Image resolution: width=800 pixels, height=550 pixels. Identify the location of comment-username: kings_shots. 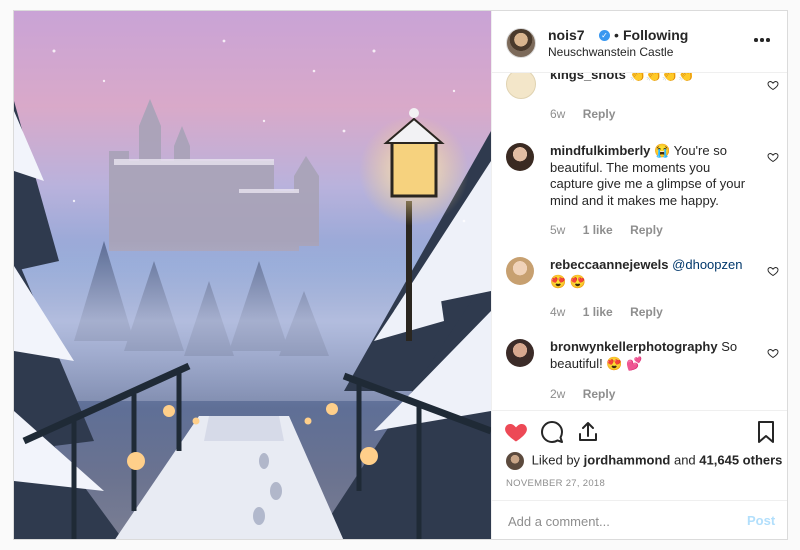
(588, 77).